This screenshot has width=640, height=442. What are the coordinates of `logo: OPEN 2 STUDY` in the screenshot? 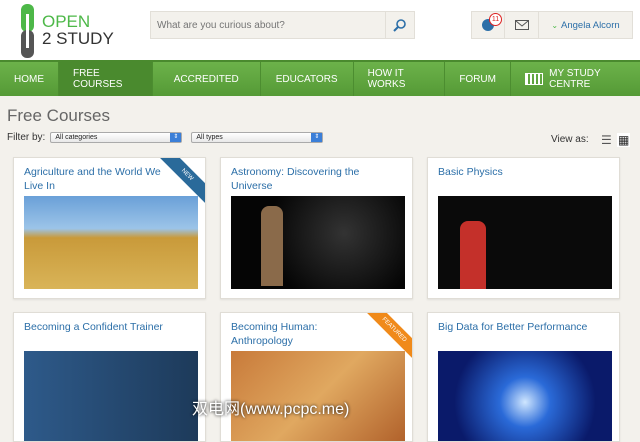 It's located at (68, 31).